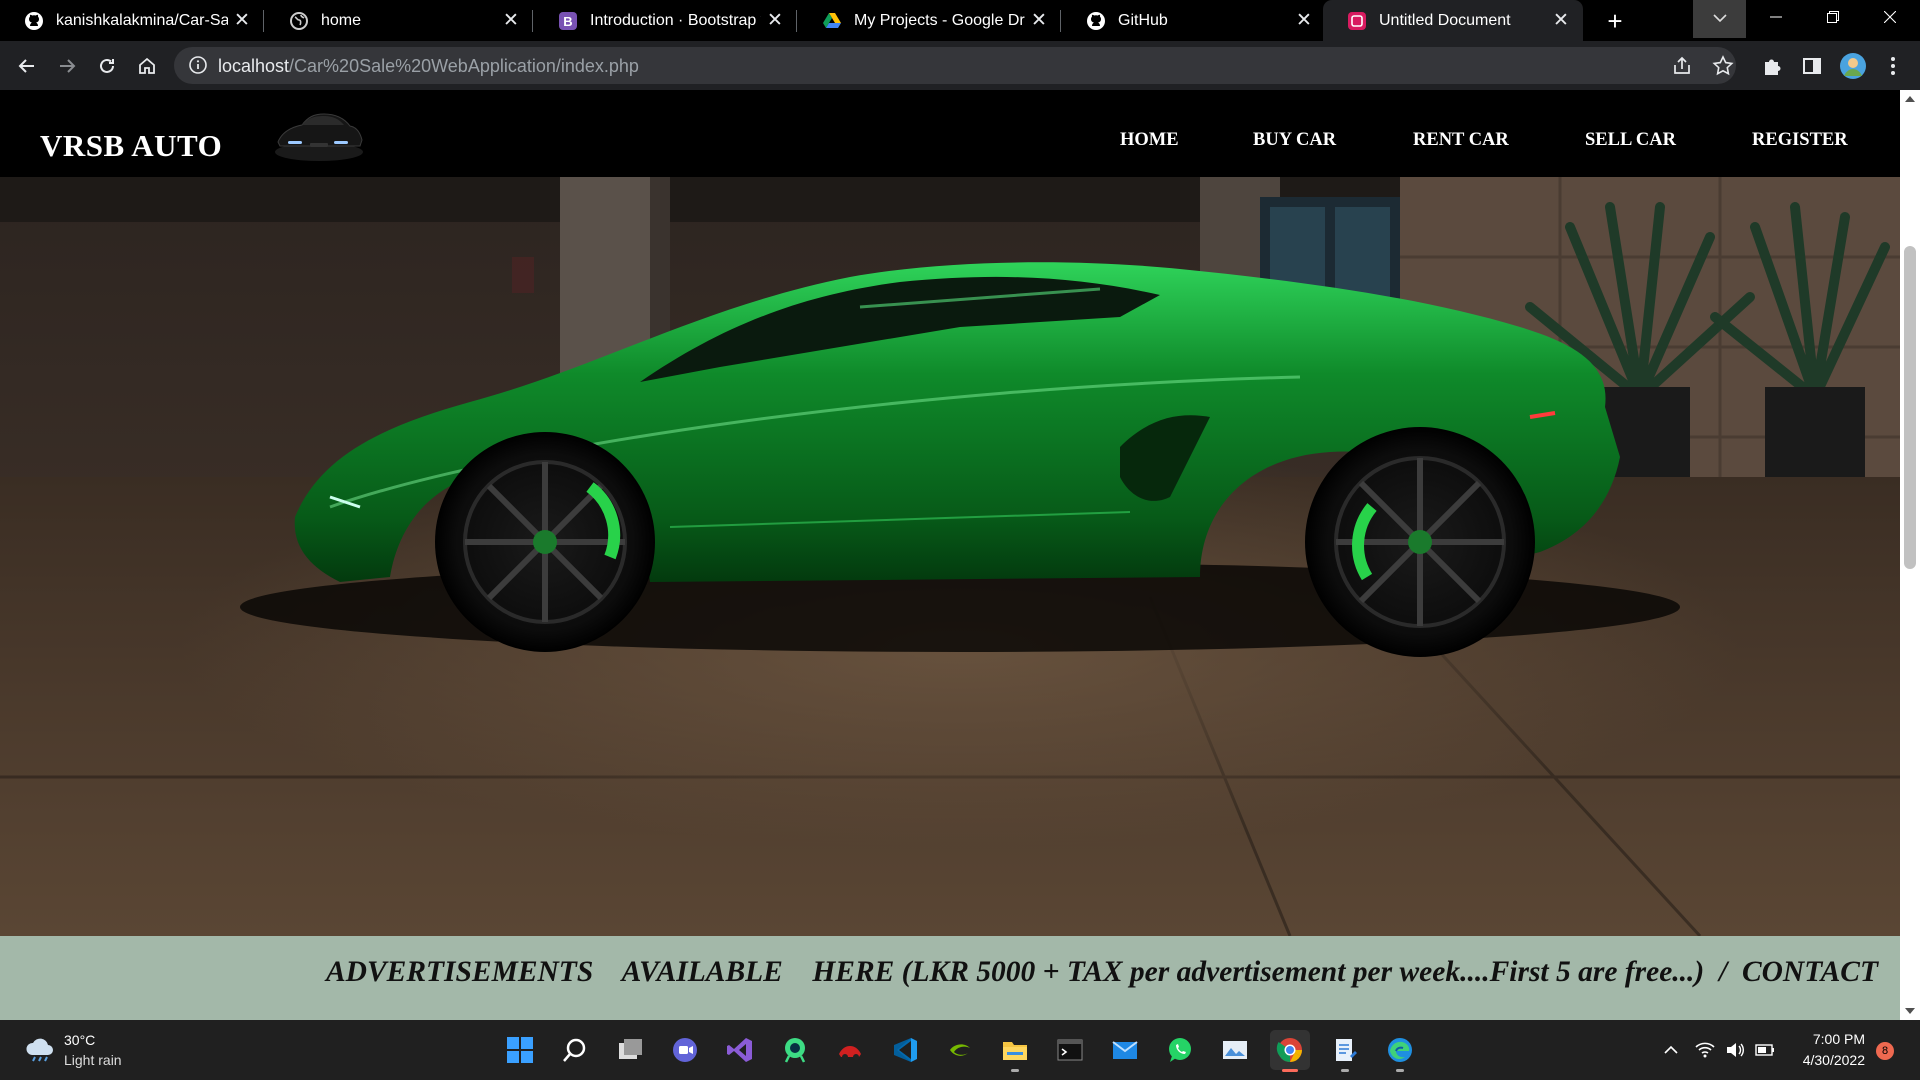 The image size is (1920, 1080). I want to click on reload-button, so click(107, 66).